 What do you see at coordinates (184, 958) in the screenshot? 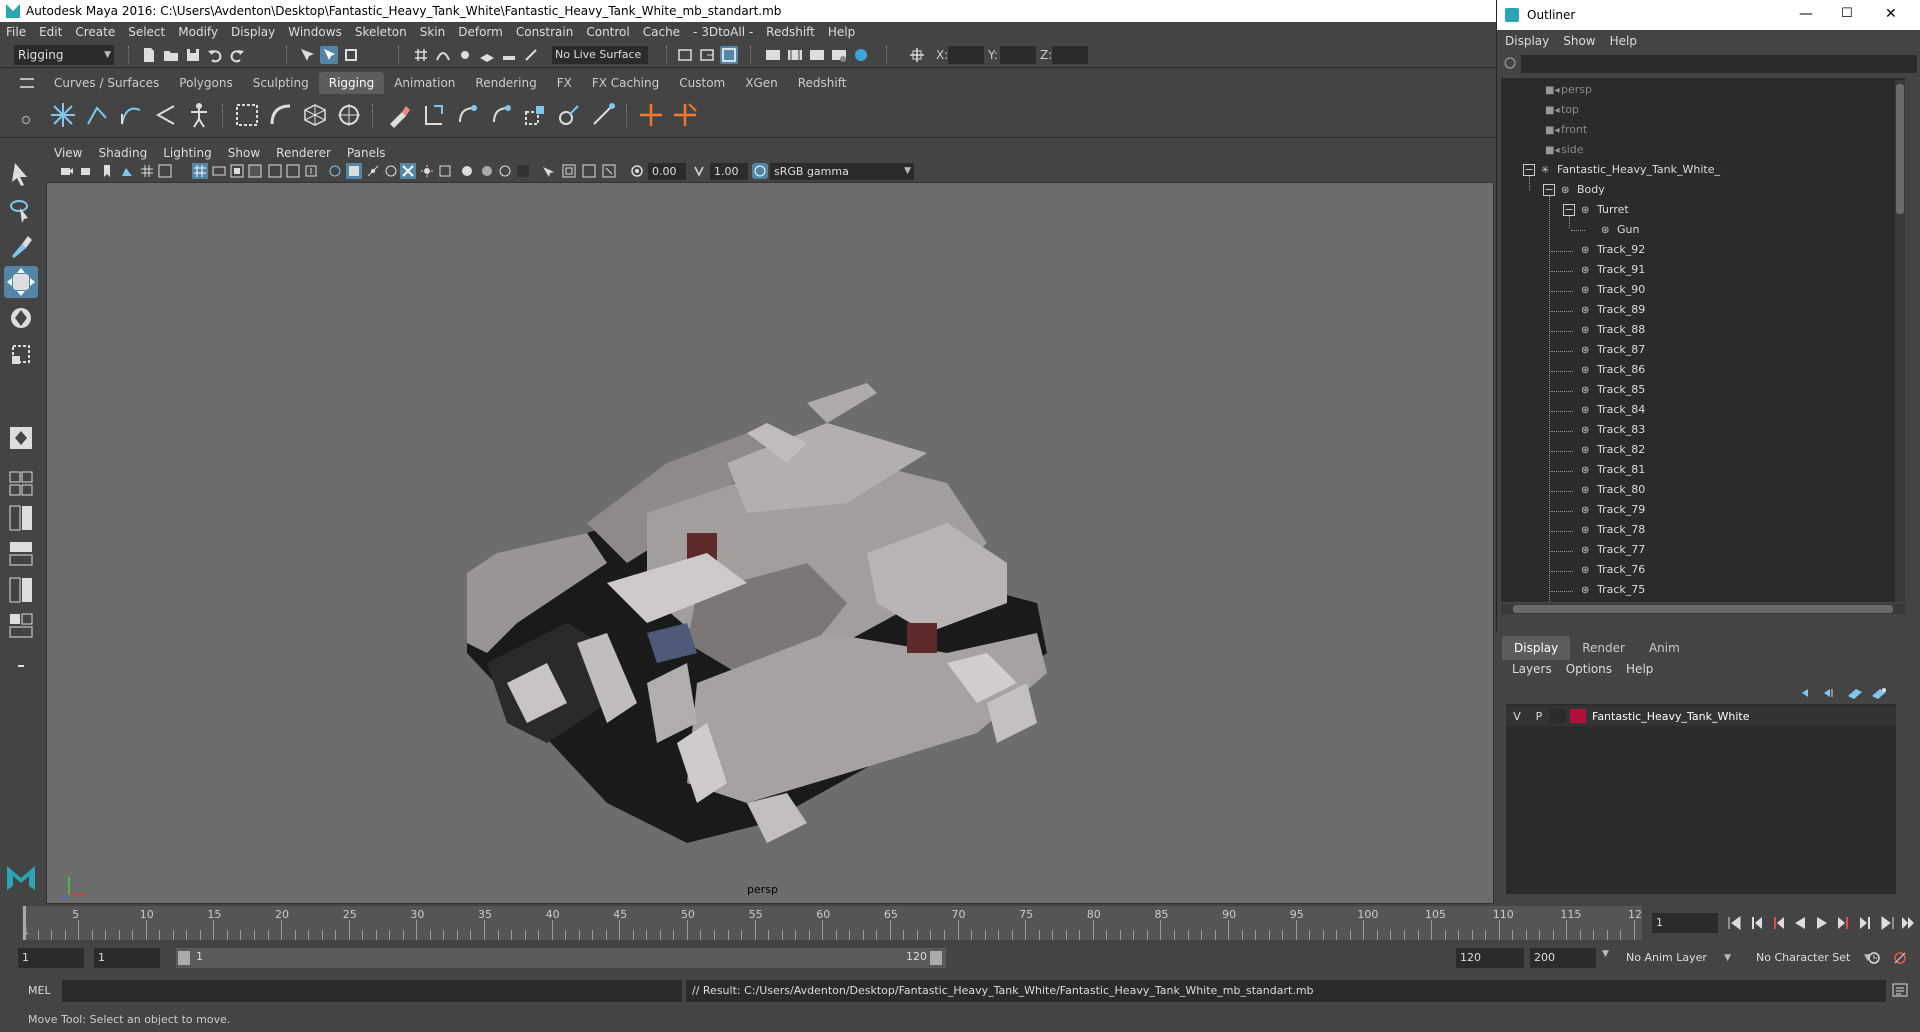
I see `range-slider-left-handle` at bounding box center [184, 958].